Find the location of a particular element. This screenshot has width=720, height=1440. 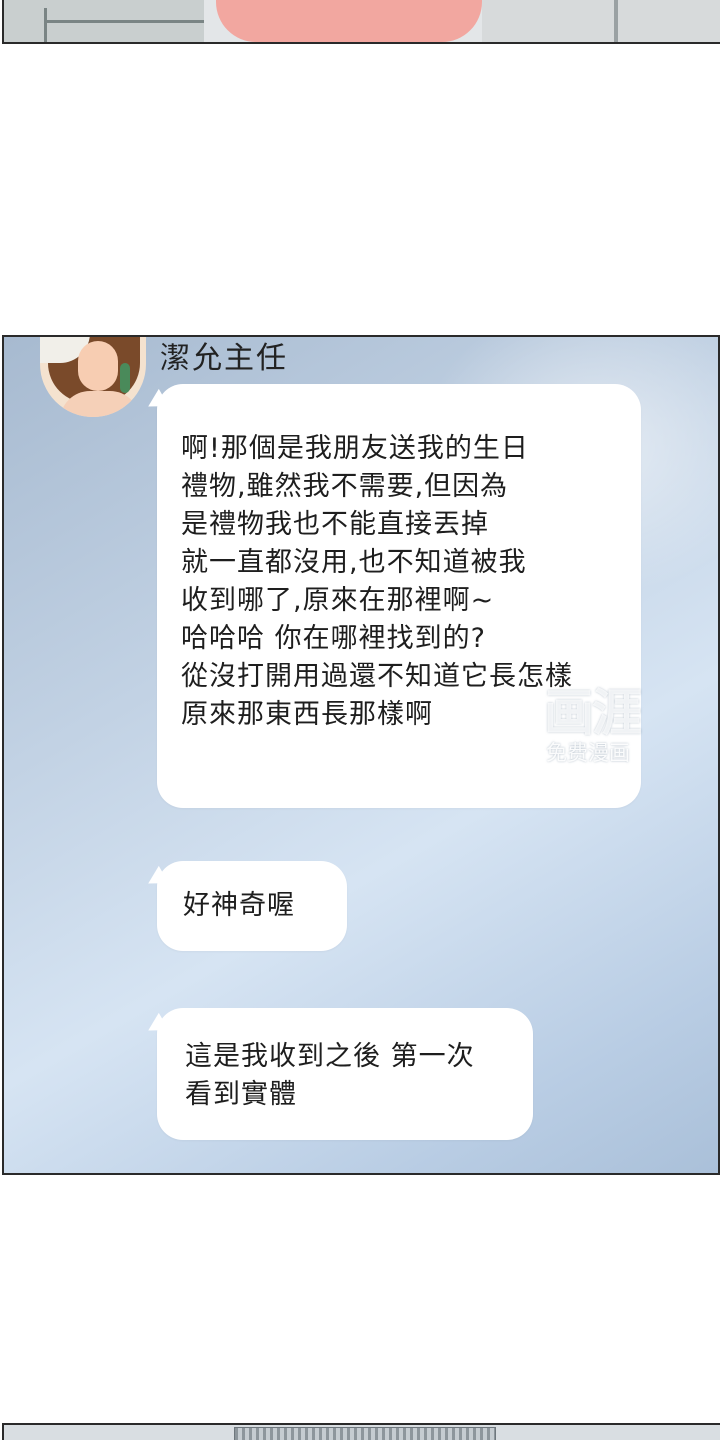

door-frame is located at coordinates (616, 21).